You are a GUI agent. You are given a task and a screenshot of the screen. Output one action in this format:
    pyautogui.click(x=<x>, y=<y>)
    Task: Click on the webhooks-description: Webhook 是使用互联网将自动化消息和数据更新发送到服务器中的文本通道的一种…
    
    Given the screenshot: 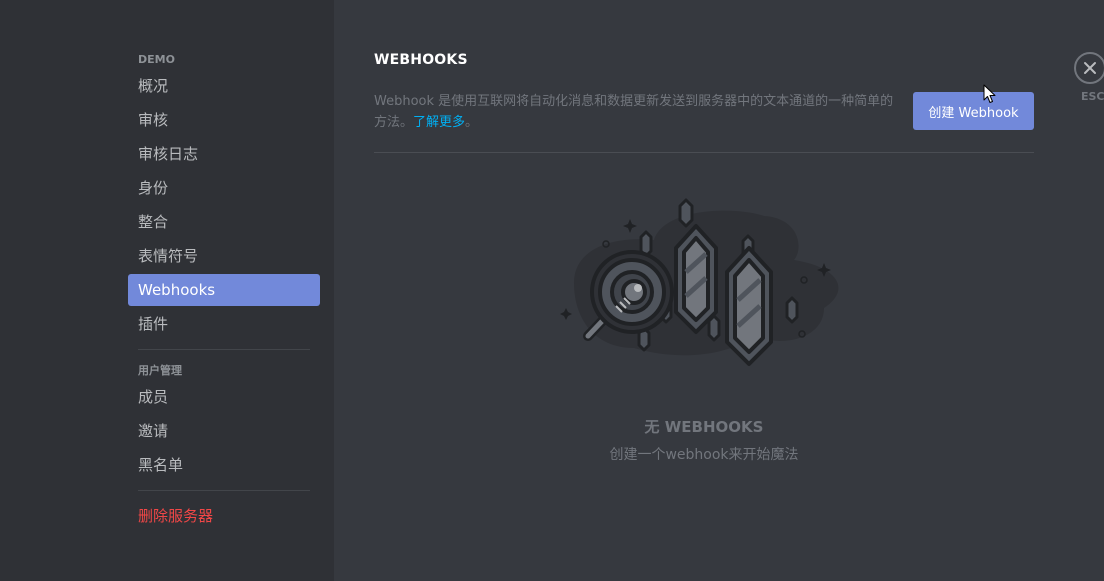 What is the action you would take?
    pyautogui.click(x=634, y=112)
    